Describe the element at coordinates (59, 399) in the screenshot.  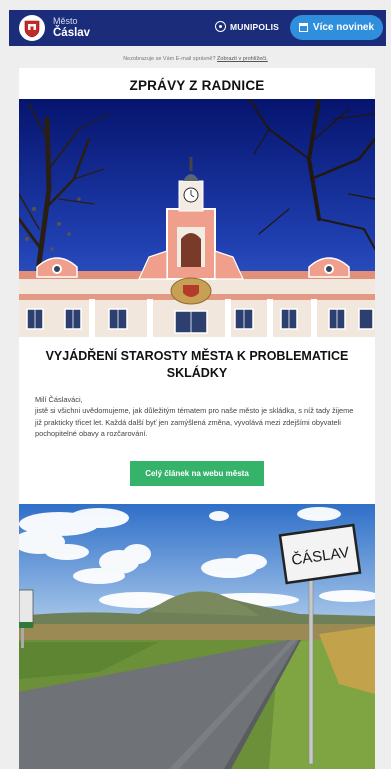
I see `article-greeting: Milí Čáslaváci,` at that location.